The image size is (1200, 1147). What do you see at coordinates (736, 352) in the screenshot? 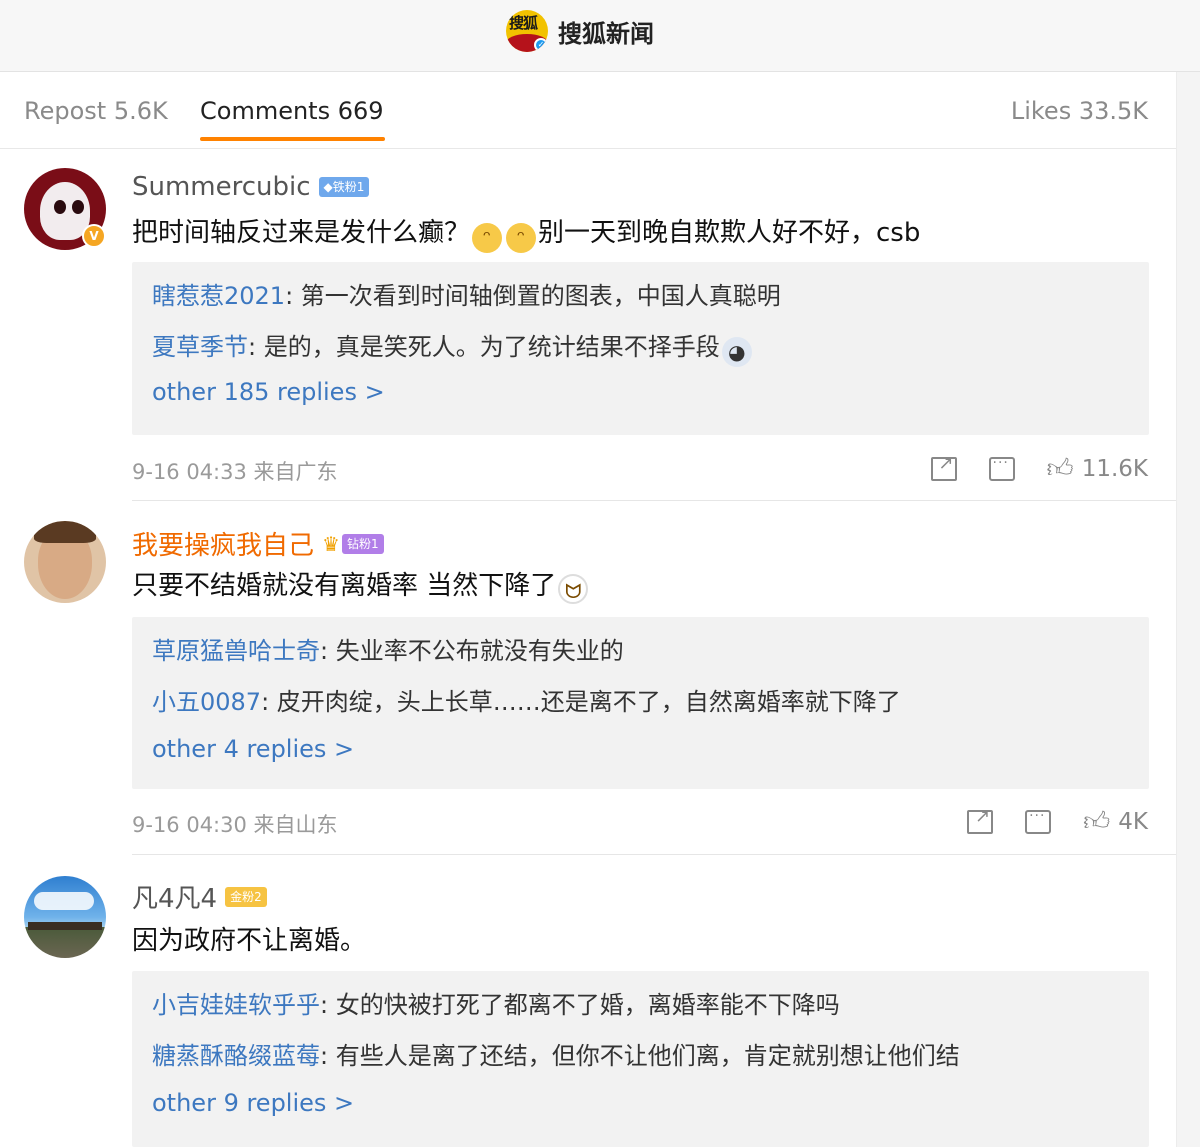
I see `husky-emoji-icon: ◕` at bounding box center [736, 352].